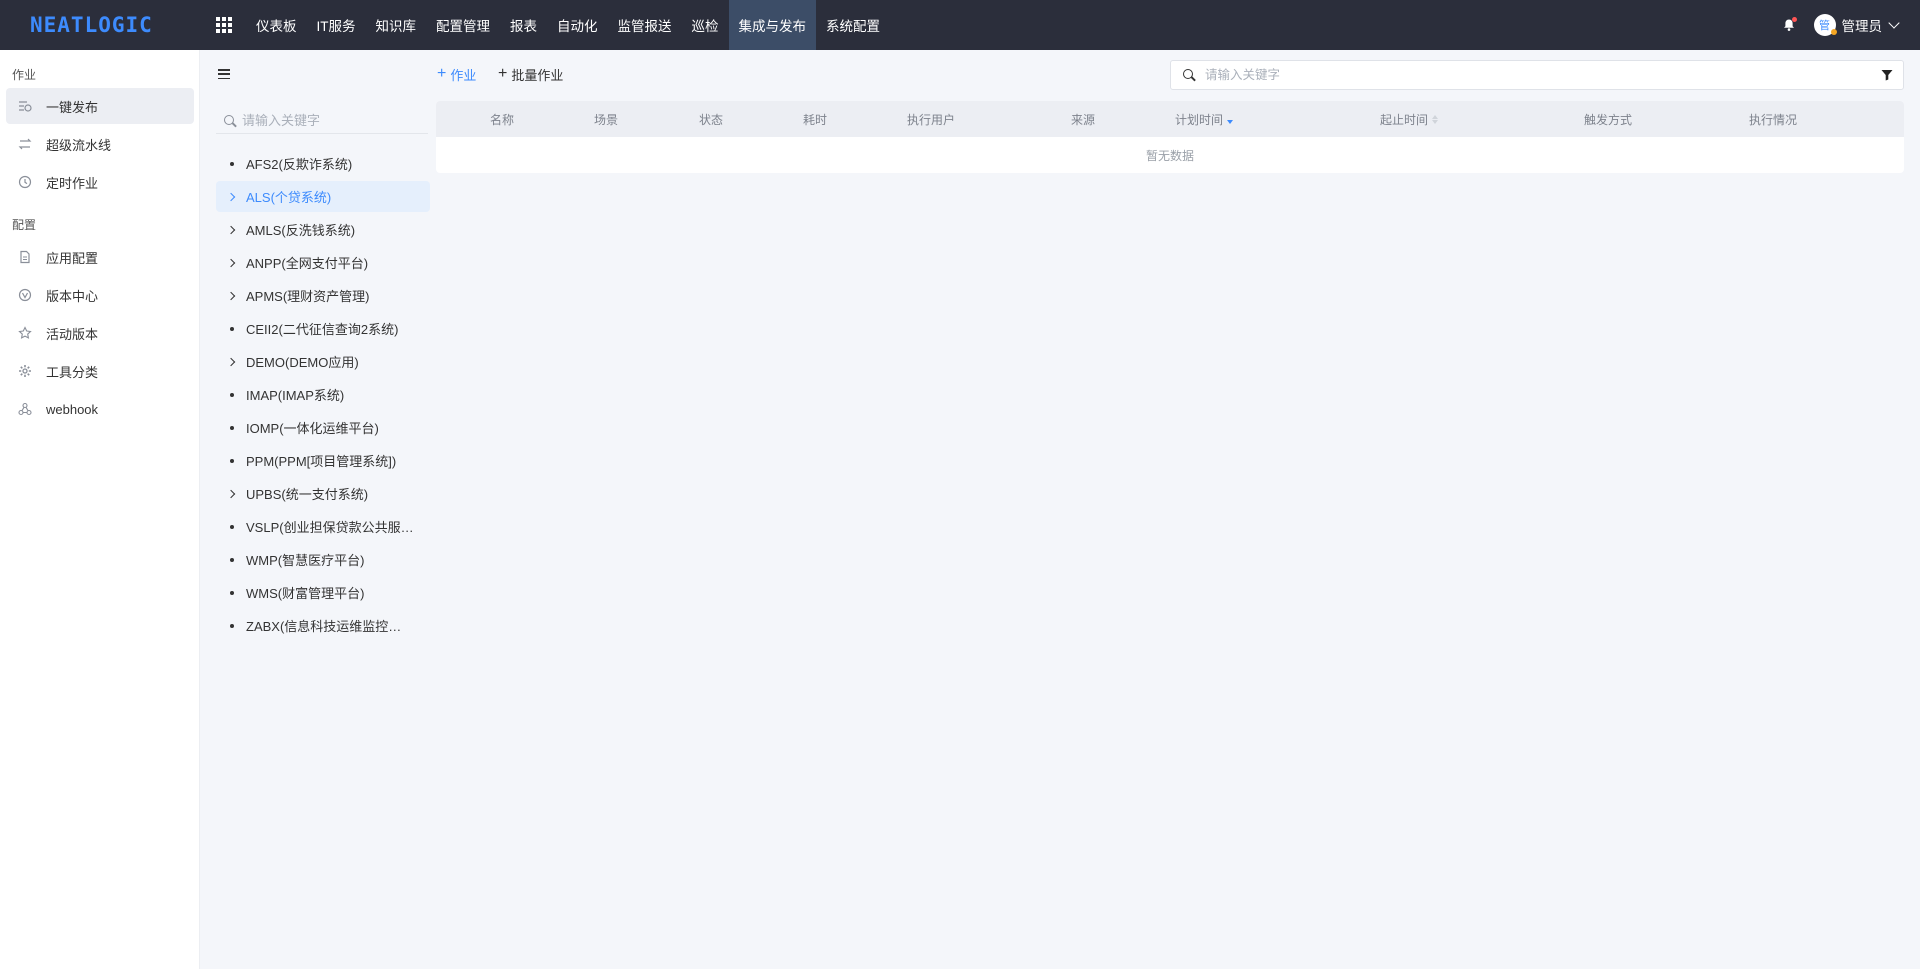  I want to click on neatlogic-logo: NEATLOGIC, so click(91, 25).